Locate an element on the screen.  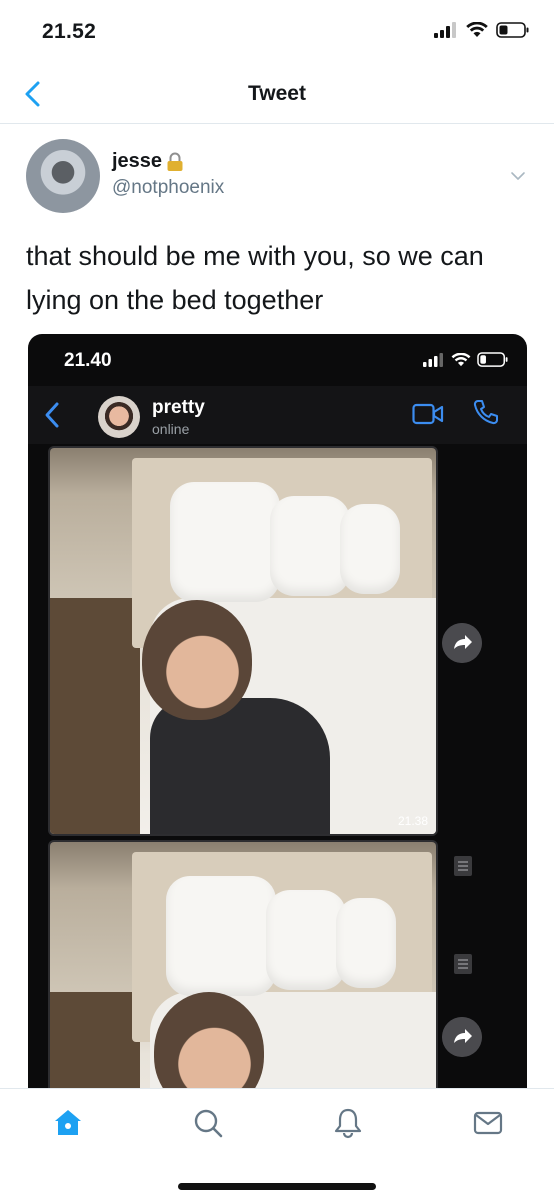
person-head is located at coordinates (197, 660).